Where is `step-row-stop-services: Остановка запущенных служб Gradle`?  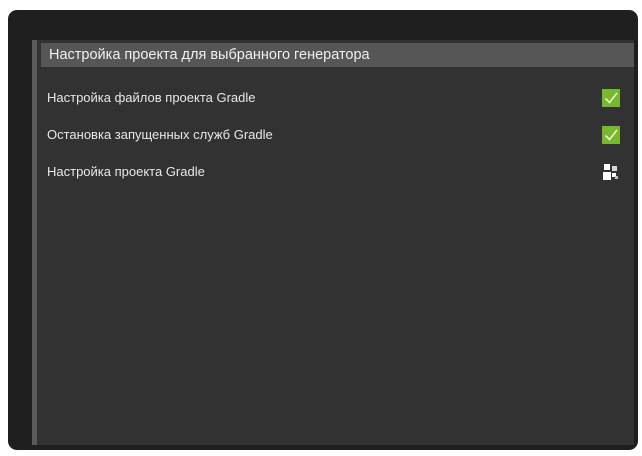 step-row-stop-services: Остановка запущенных служб Gradle is located at coordinates (333, 135).